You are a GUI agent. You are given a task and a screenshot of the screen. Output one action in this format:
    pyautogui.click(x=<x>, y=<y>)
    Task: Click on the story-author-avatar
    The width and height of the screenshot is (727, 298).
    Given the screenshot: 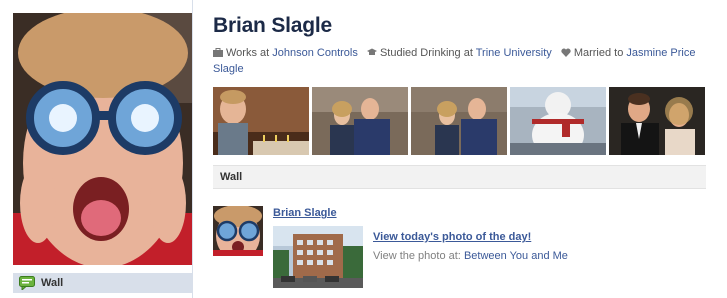 What is the action you would take?
    pyautogui.click(x=238, y=231)
    